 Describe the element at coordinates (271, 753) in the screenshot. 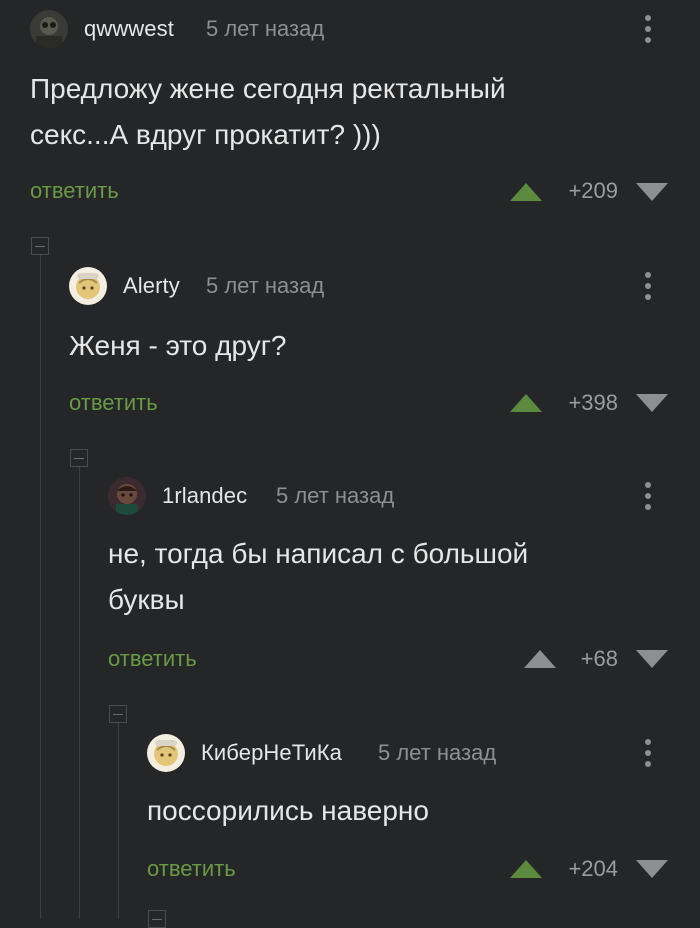

I see `username: КиберНеТиКа` at that location.